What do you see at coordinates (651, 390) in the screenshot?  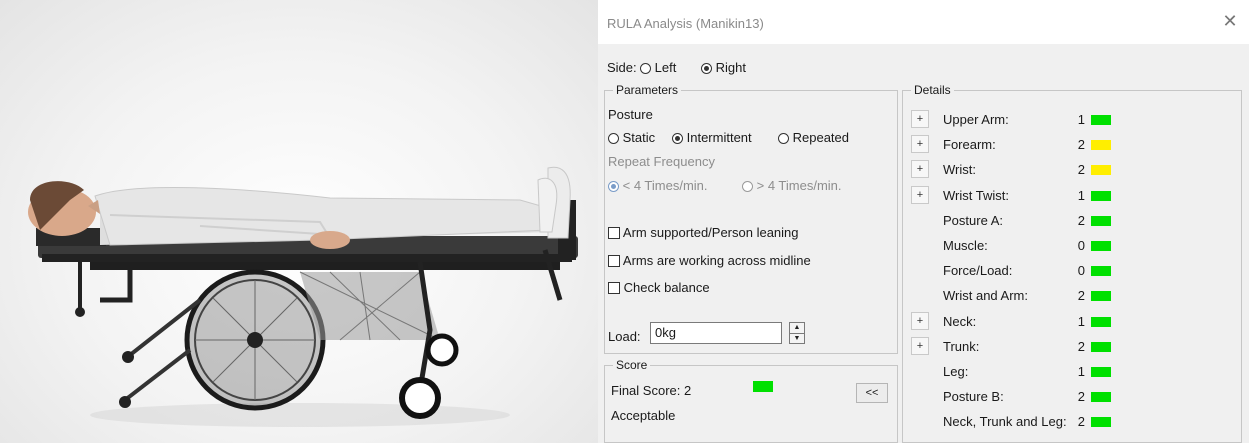 I see `final-score-label: Final Score: 2` at bounding box center [651, 390].